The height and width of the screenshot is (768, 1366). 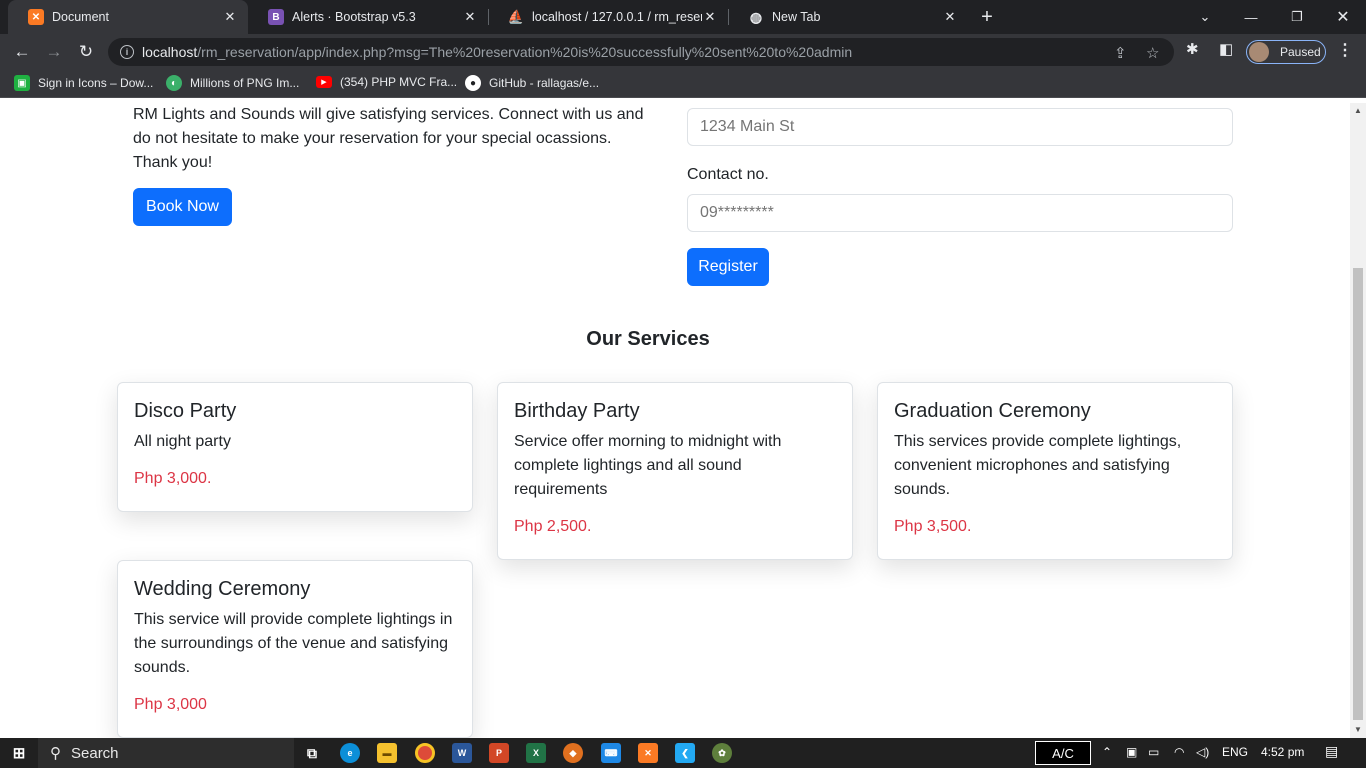 I want to click on file-explorer-icon: ▬, so click(x=387, y=753).